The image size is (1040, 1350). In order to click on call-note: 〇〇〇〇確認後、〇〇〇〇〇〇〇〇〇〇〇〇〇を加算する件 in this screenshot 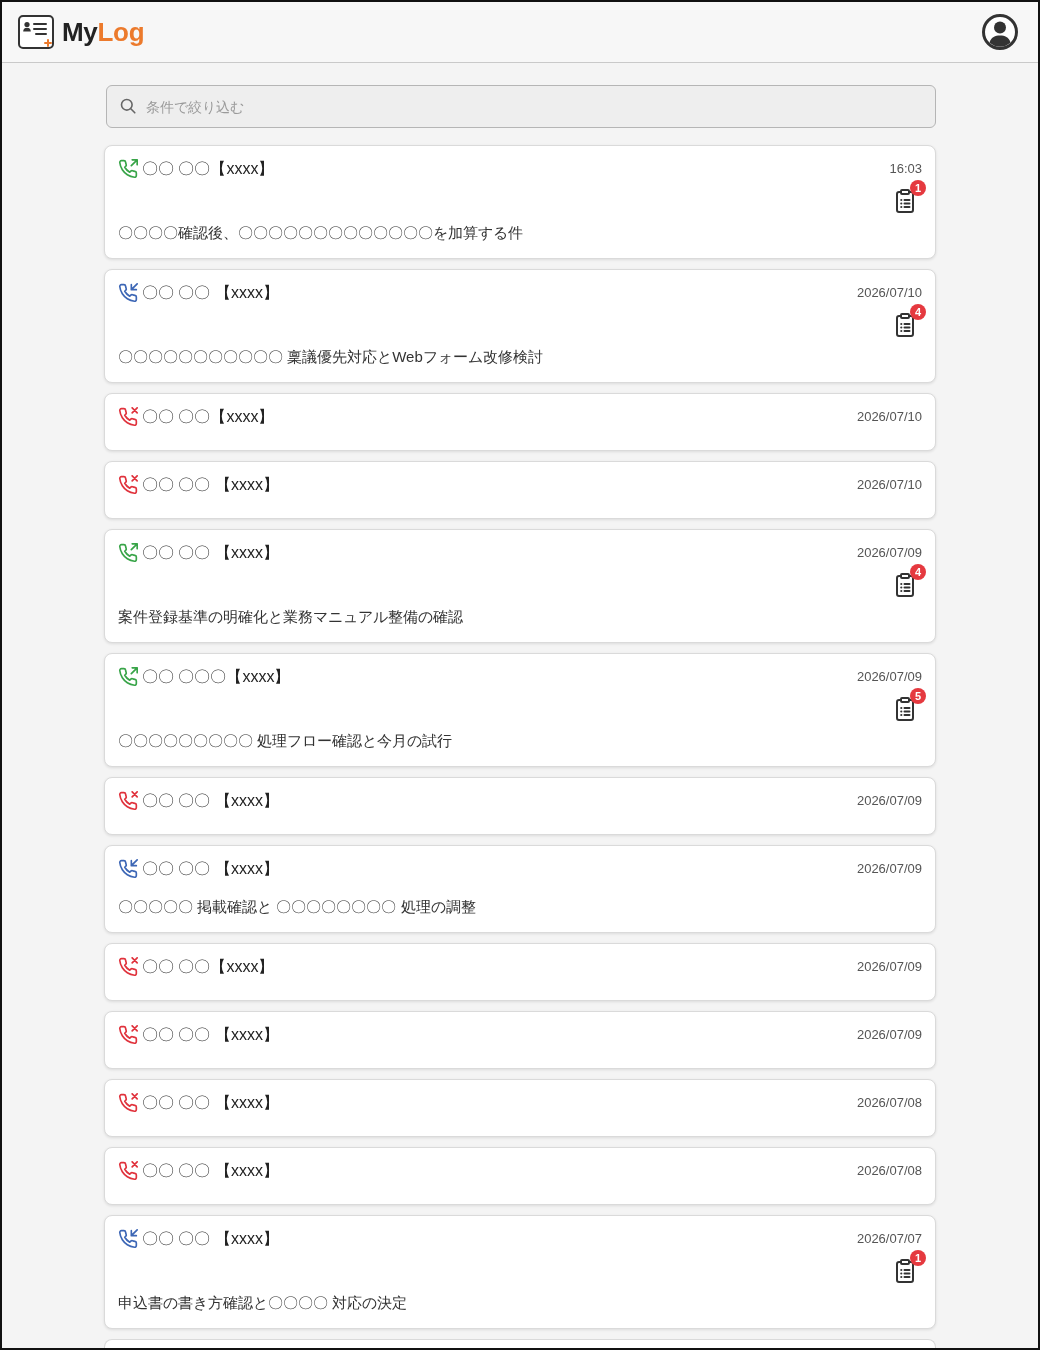, I will do `click(321, 233)`.